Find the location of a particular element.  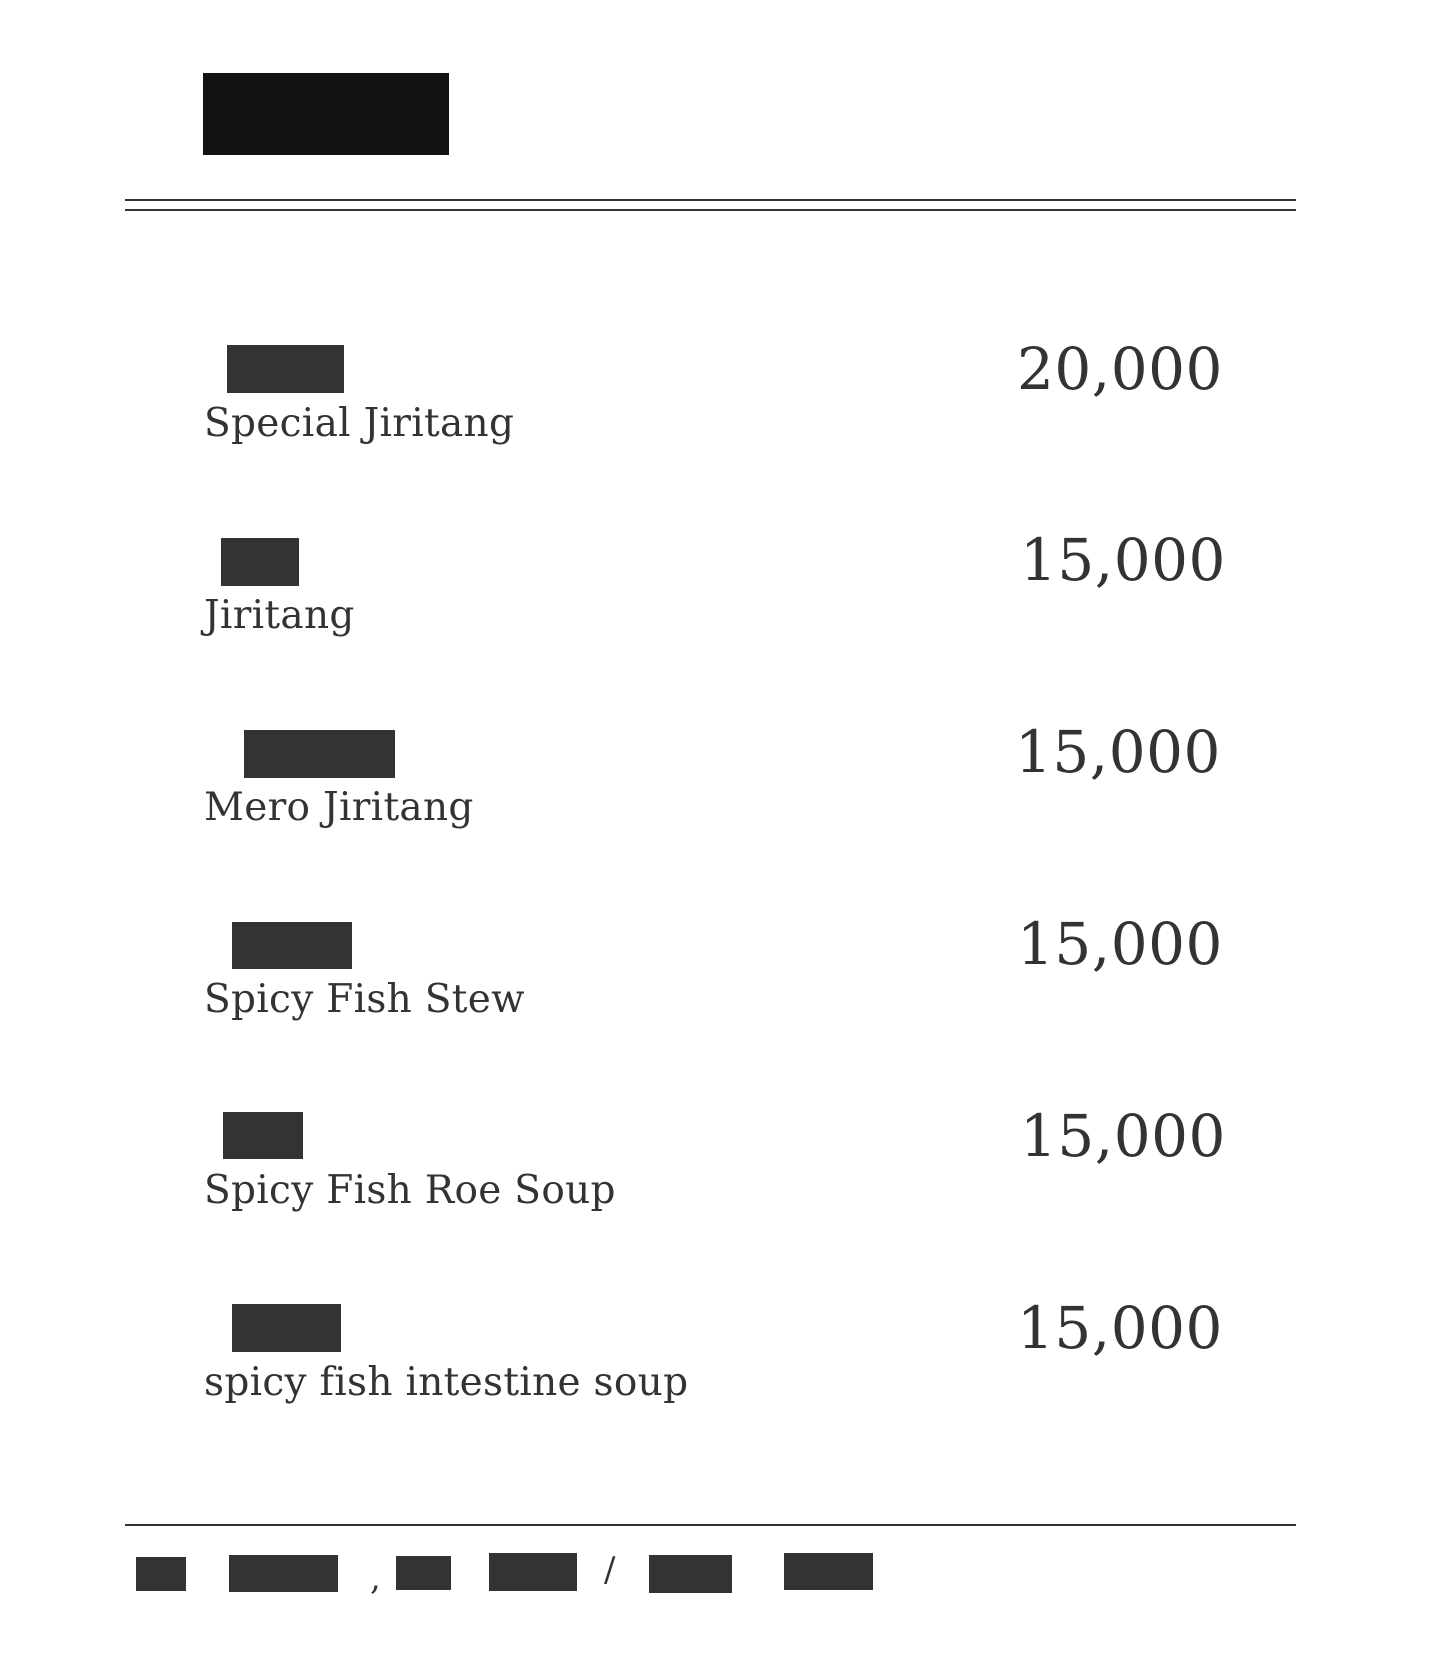

footer-comma: , is located at coordinates (375, 1578).